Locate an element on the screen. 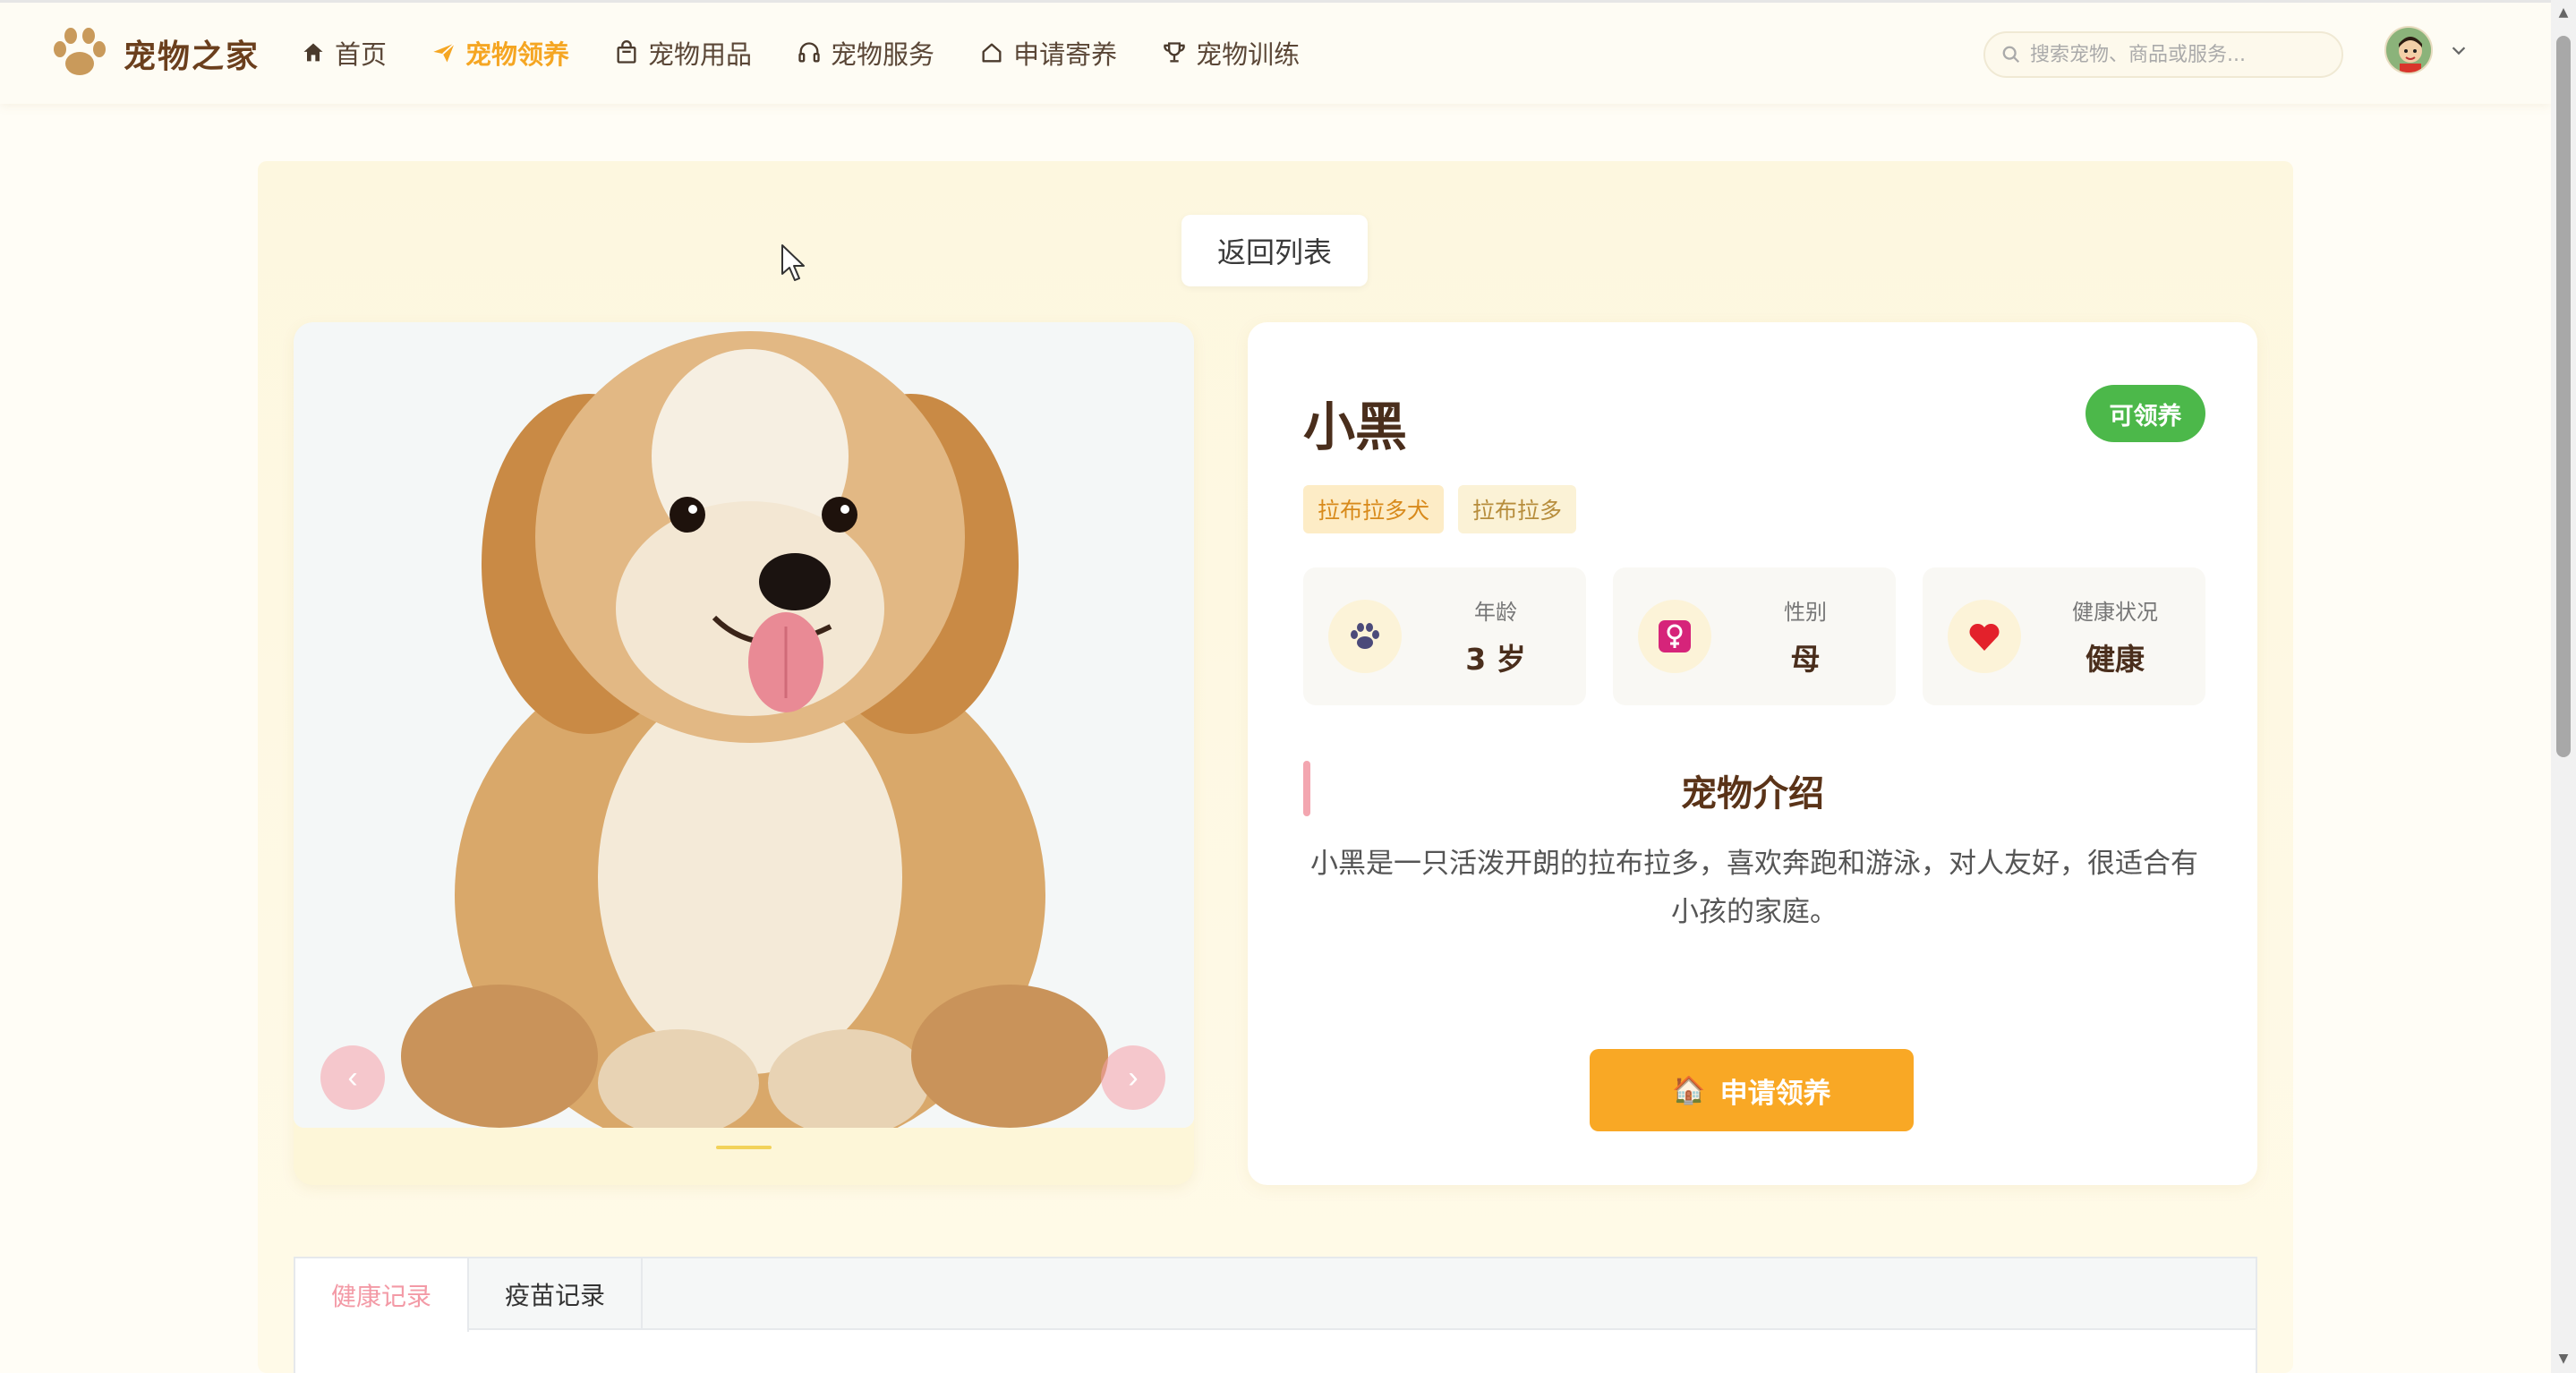  top-navigation-bar: 宠物之家 首页 宠物领养 宠物用品 宠物服务 申请寄养 宠物训练 is located at coordinates (1275, 52).